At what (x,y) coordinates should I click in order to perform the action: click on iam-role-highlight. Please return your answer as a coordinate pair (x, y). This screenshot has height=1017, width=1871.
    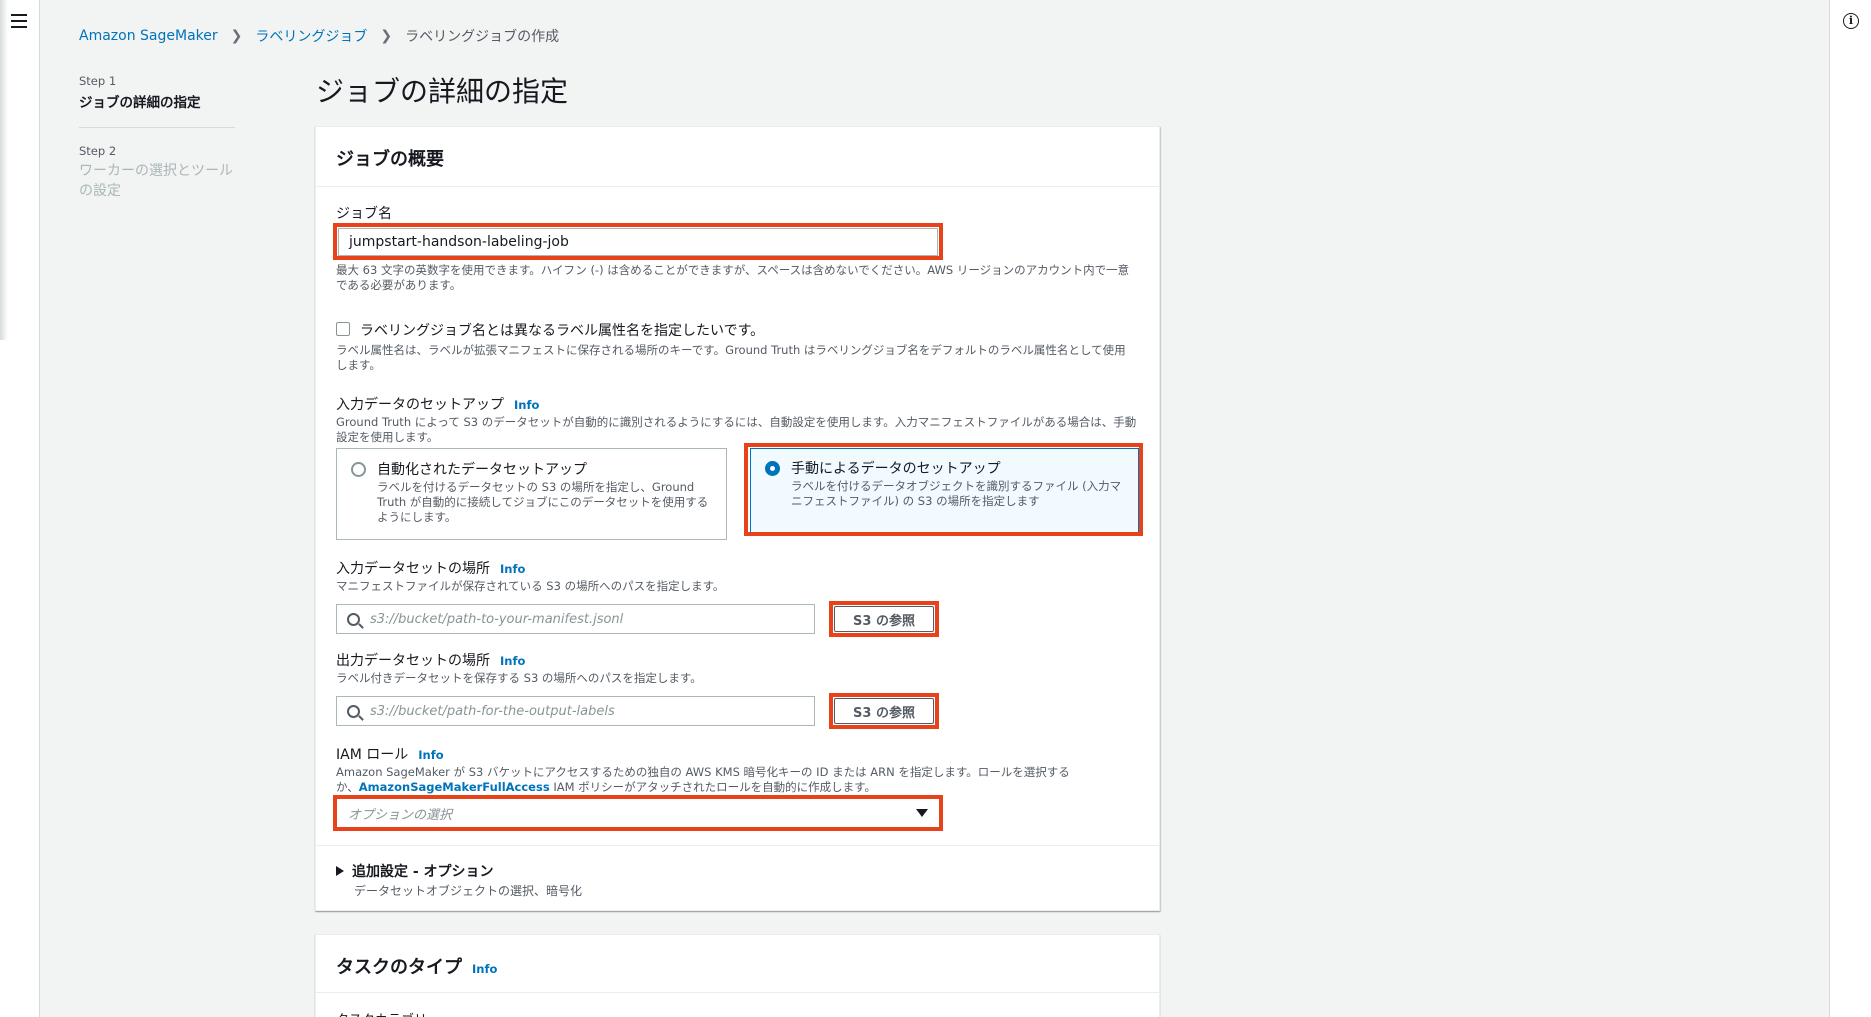
    Looking at the image, I should click on (638, 813).